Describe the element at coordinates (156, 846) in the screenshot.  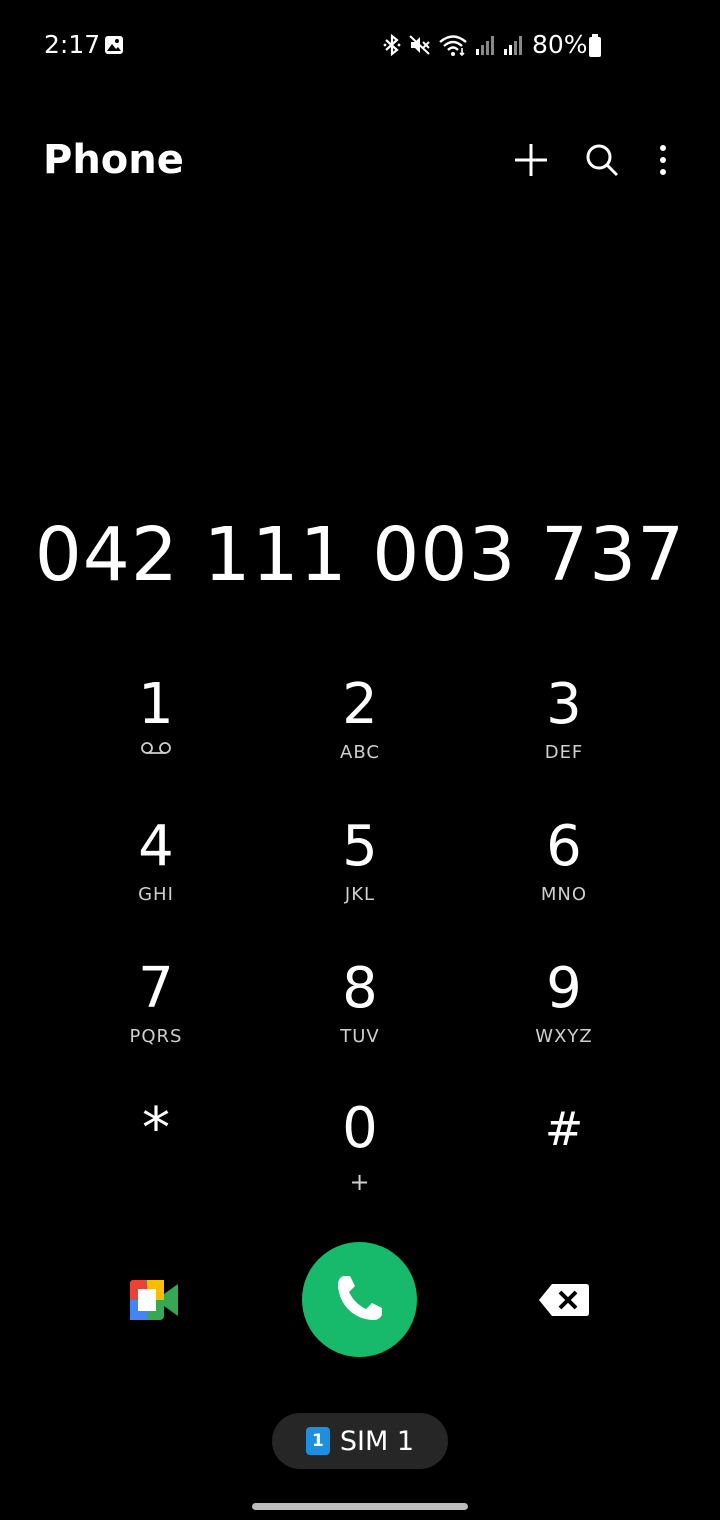
I see `key-digit: 4` at that location.